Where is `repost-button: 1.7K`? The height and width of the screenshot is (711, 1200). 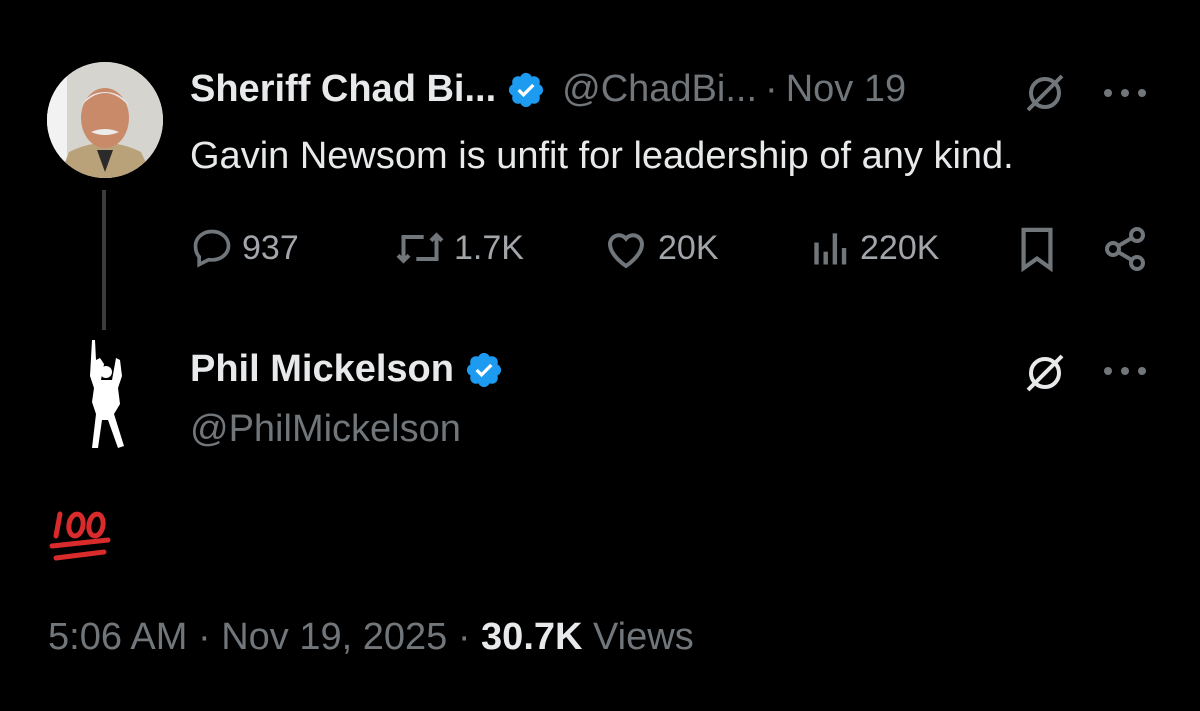
repost-button: 1.7K is located at coordinates (459, 248).